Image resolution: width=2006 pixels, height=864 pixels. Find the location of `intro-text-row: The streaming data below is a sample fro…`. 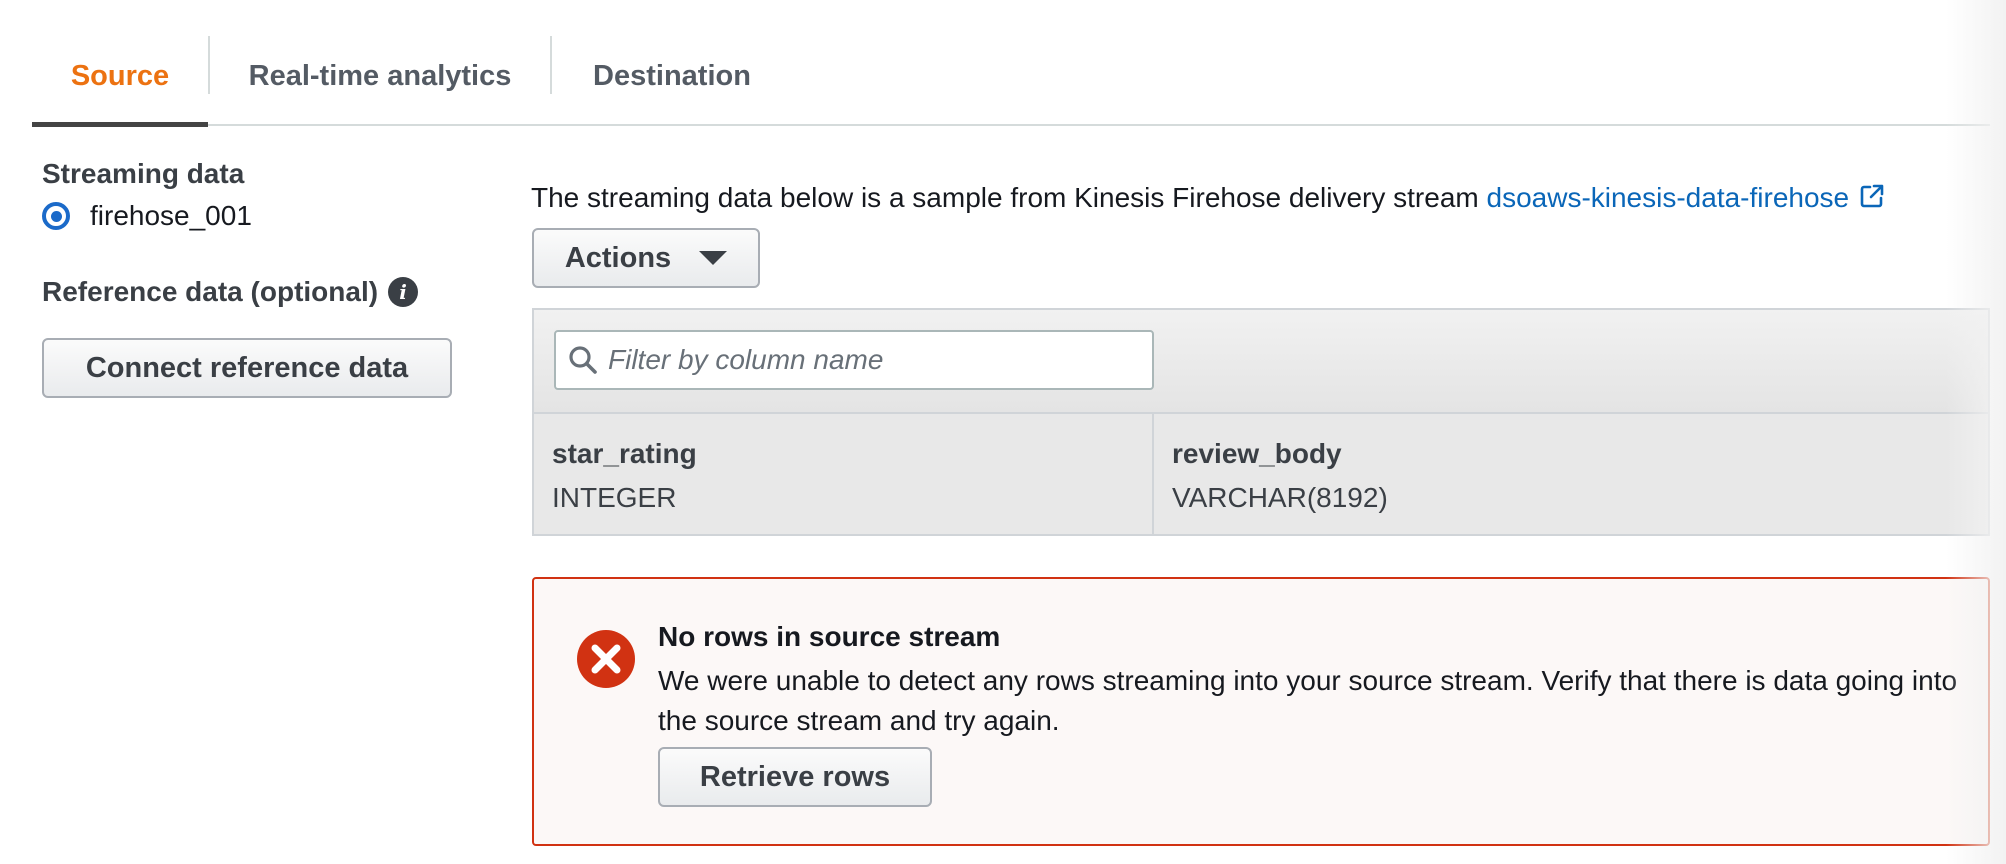

intro-text-row: The streaming data below is a sample fro… is located at coordinates (1208, 198).